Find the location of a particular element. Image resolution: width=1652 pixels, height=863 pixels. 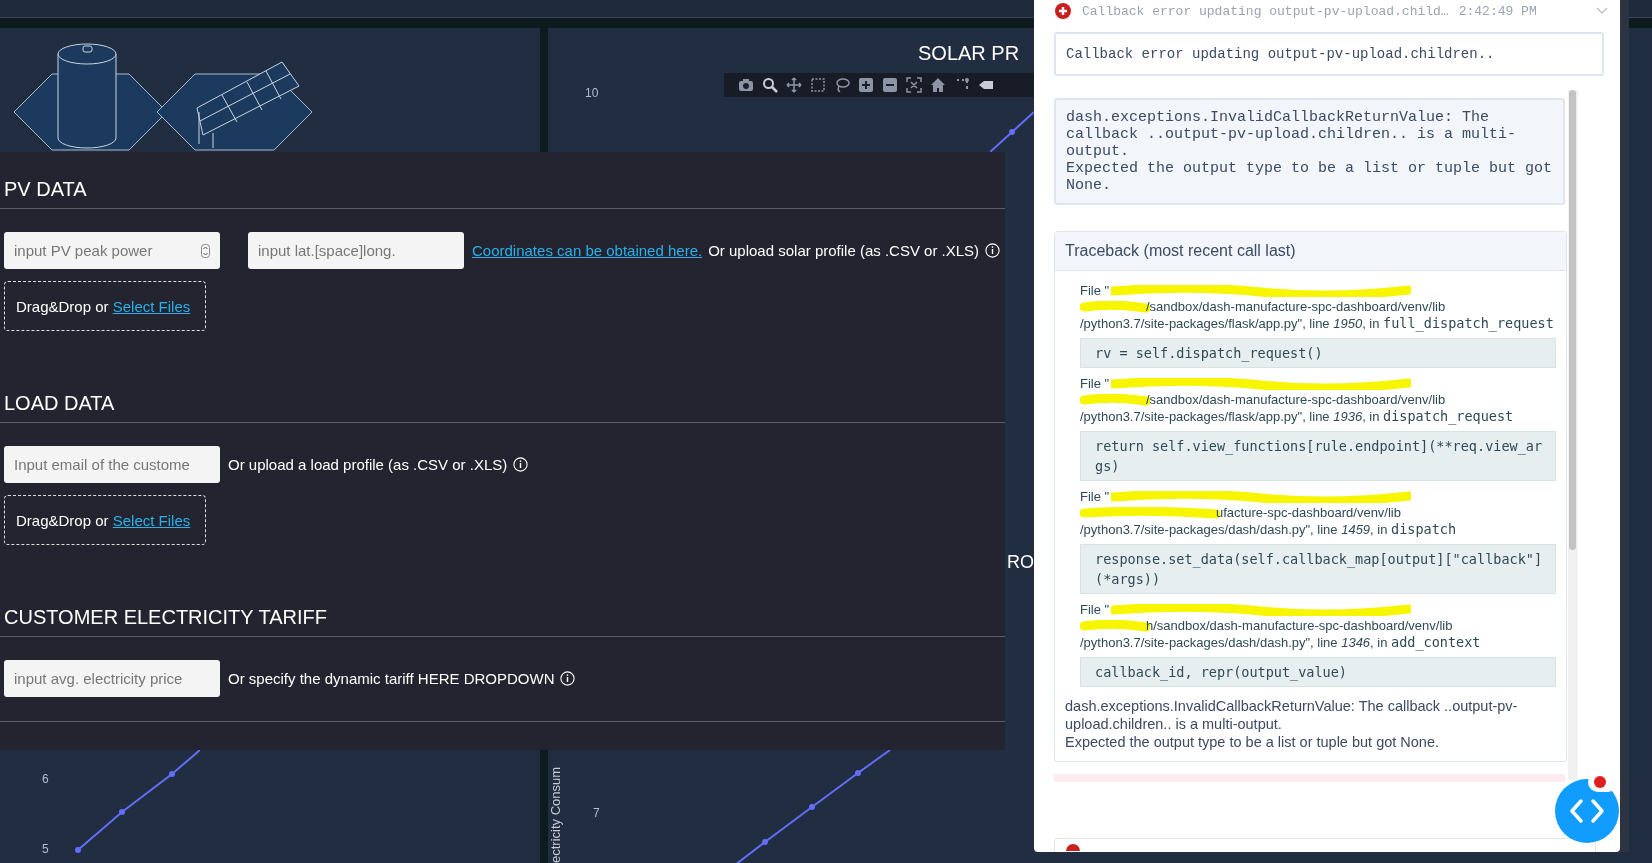

section-heading: LOAD DATA is located at coordinates (60, 403).